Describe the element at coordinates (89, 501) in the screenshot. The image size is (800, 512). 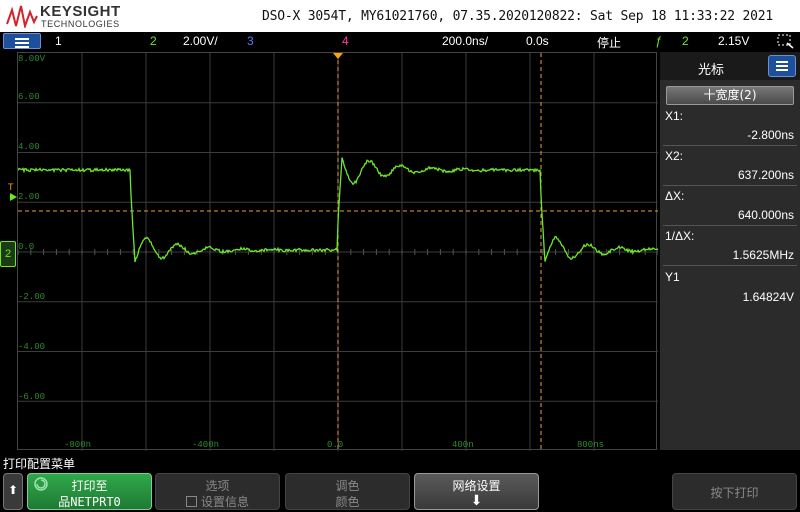
I see `print-to-value: 品NETPRT0` at that location.